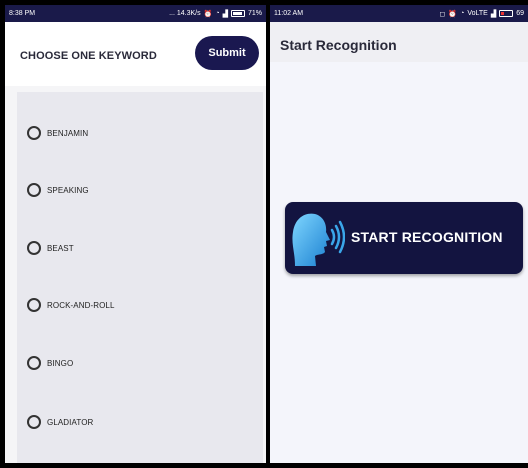 The height and width of the screenshot is (468, 528). Describe the element at coordinates (520, 13) in the screenshot. I see `battery-percent: 69` at that location.